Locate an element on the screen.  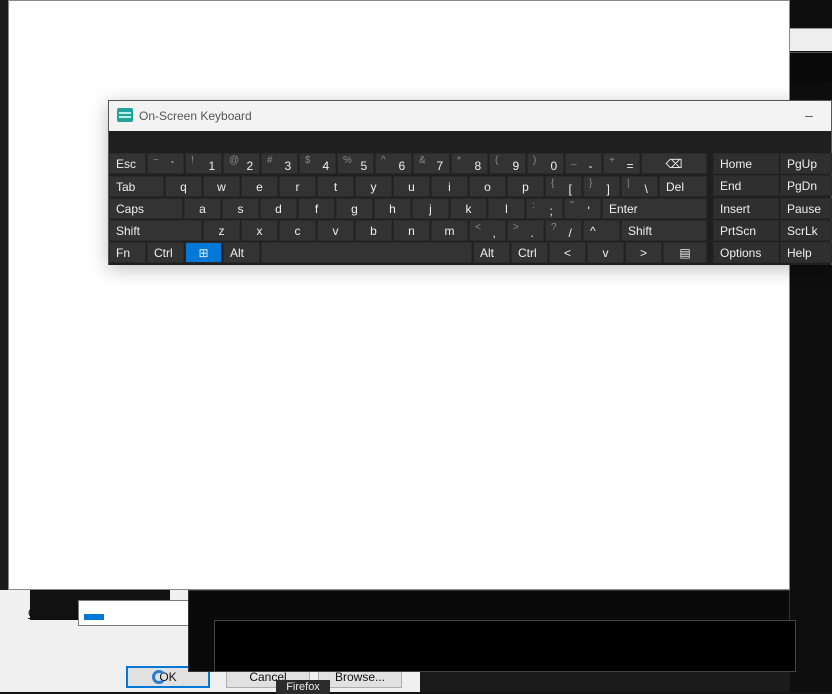
key-row2-9: o is located at coordinates (487, 186).